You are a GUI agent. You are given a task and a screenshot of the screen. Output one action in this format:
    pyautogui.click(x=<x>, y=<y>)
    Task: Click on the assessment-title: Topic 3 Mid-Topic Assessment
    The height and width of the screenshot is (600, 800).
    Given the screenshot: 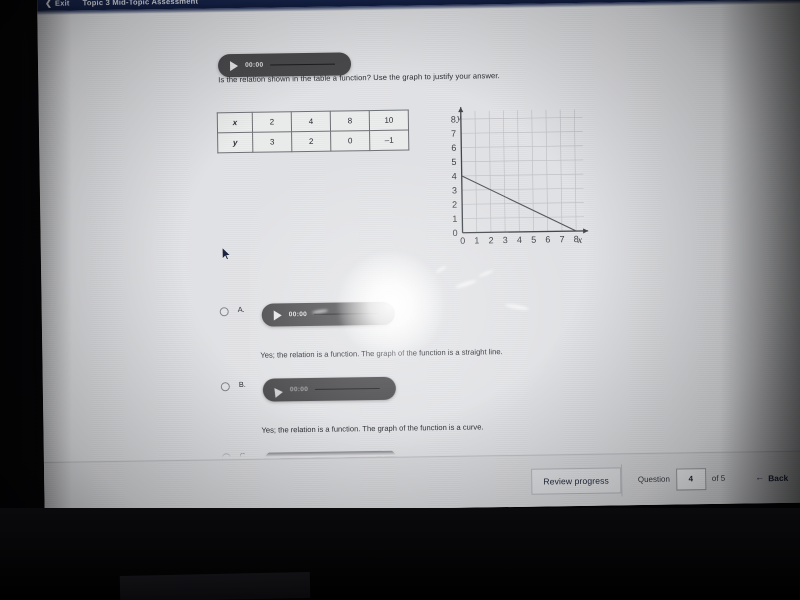 What is the action you would take?
    pyautogui.click(x=140, y=4)
    